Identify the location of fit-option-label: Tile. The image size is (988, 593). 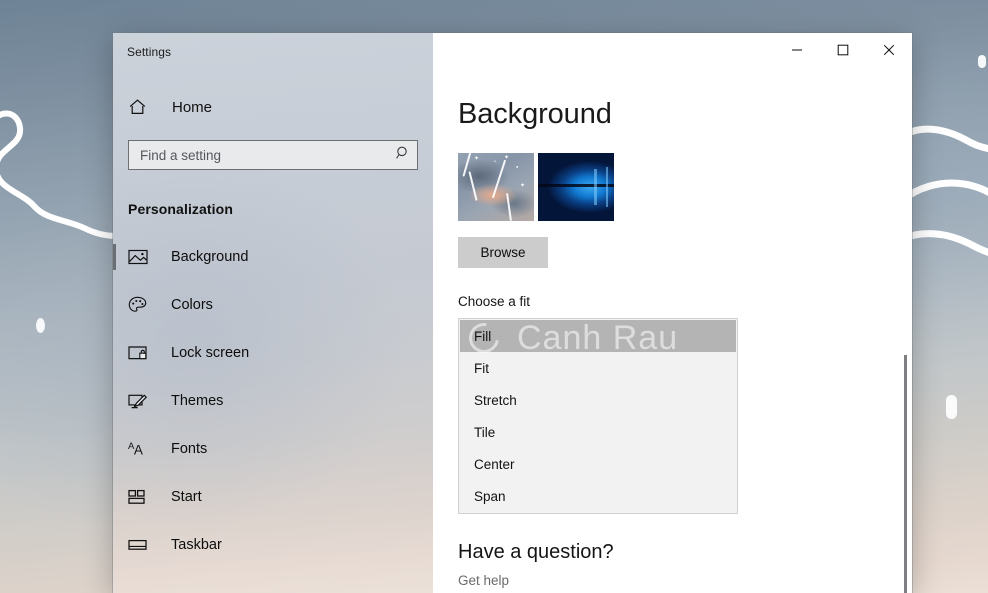
(485, 432).